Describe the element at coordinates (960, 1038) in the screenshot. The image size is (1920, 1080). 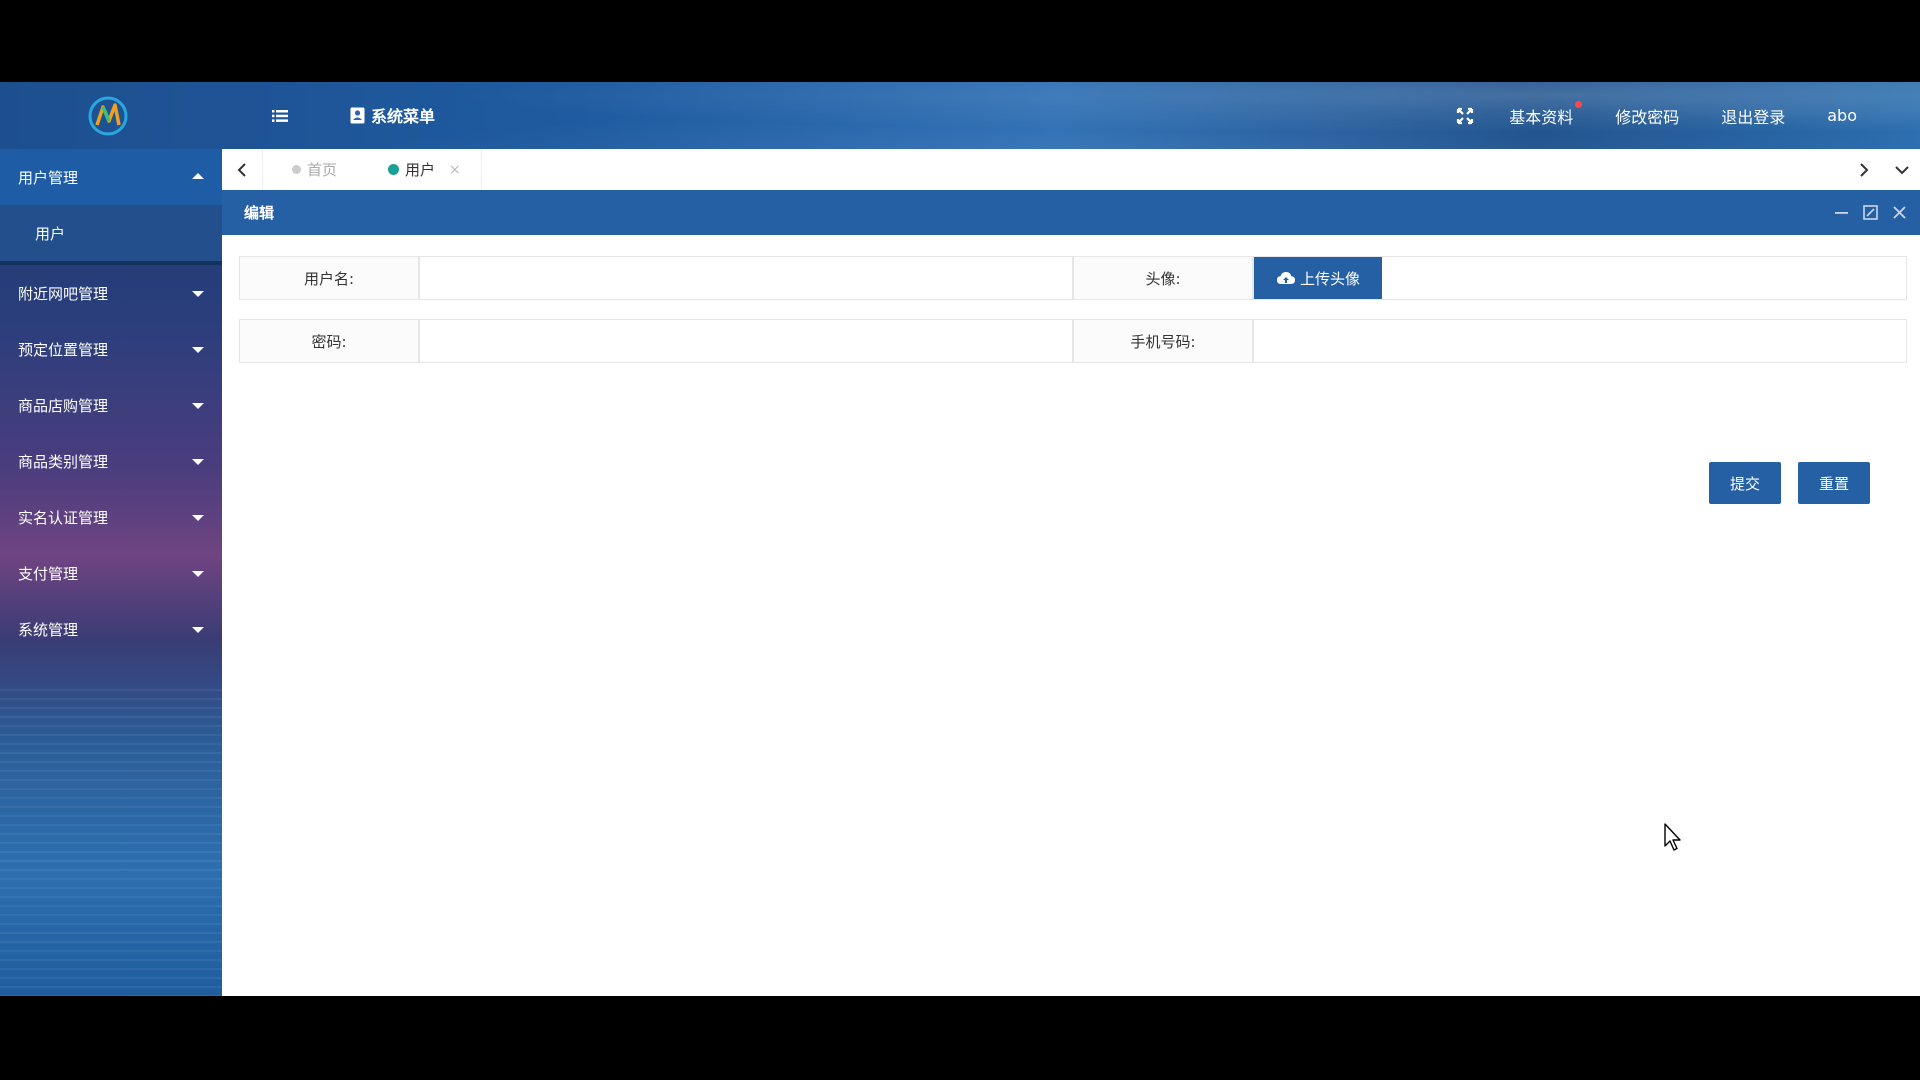
I see `letterbox-bottom` at that location.